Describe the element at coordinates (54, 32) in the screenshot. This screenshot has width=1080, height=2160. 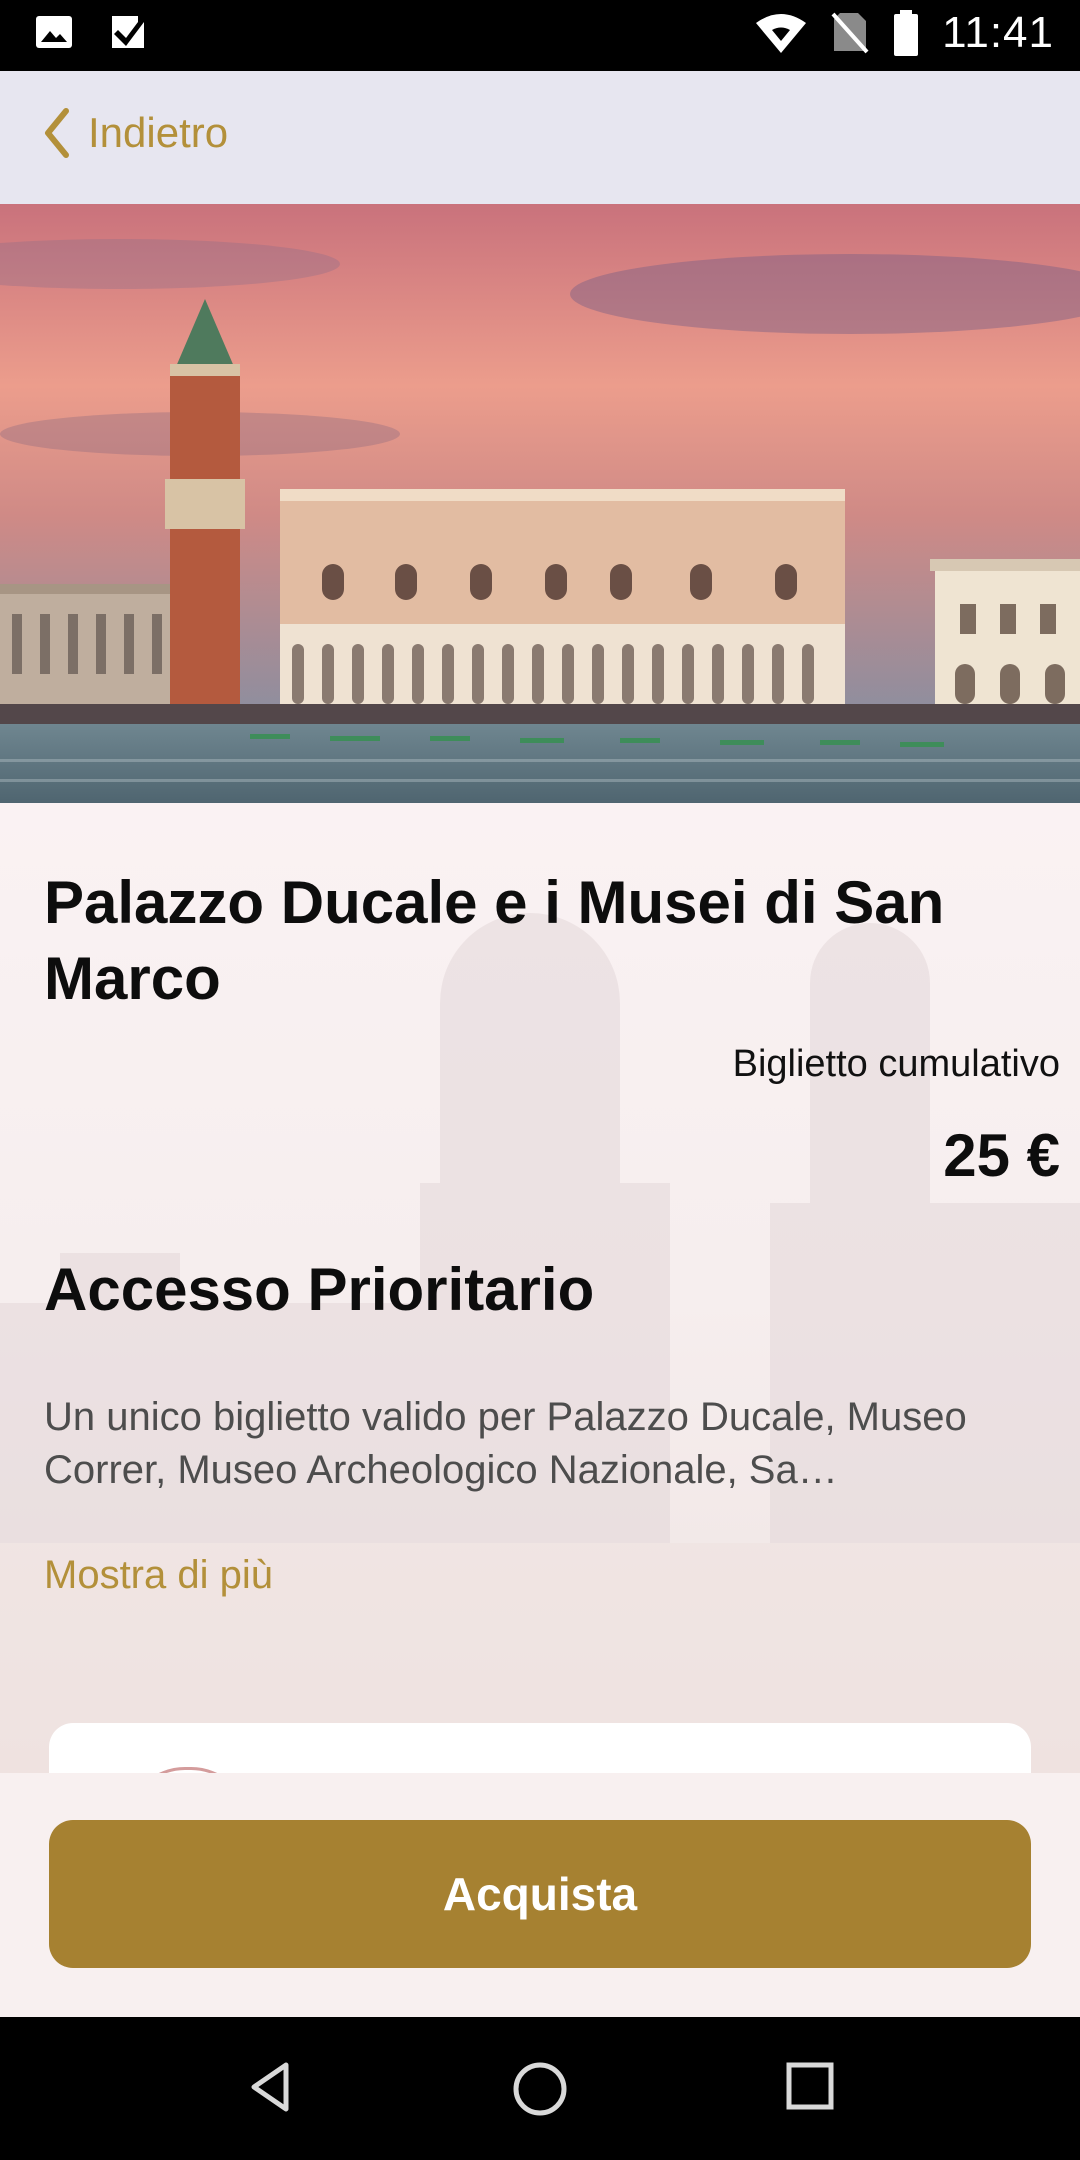
I see `image-icon` at that location.